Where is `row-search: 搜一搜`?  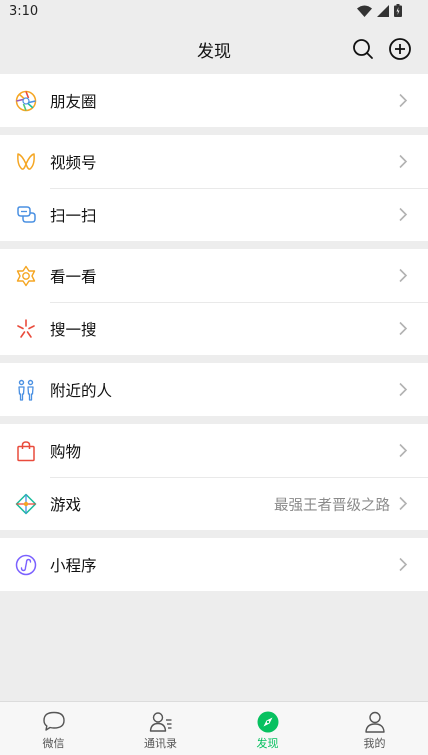
row-search: 搜一搜 is located at coordinates (214, 328).